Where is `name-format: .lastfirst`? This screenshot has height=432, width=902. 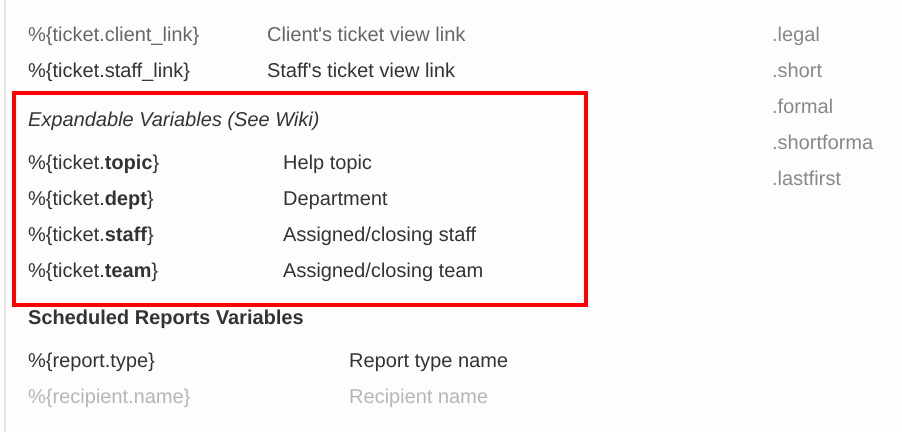
name-format: .lastfirst is located at coordinates (807, 179).